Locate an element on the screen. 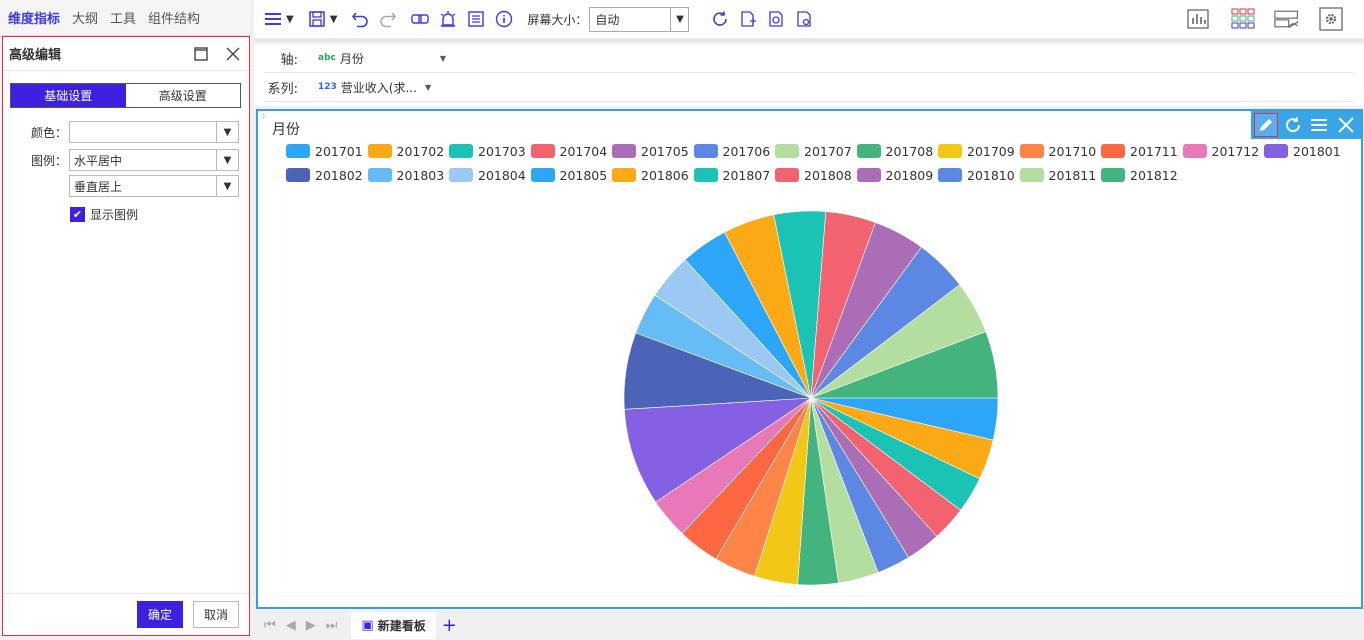  maximize-icon is located at coordinates (201, 54).